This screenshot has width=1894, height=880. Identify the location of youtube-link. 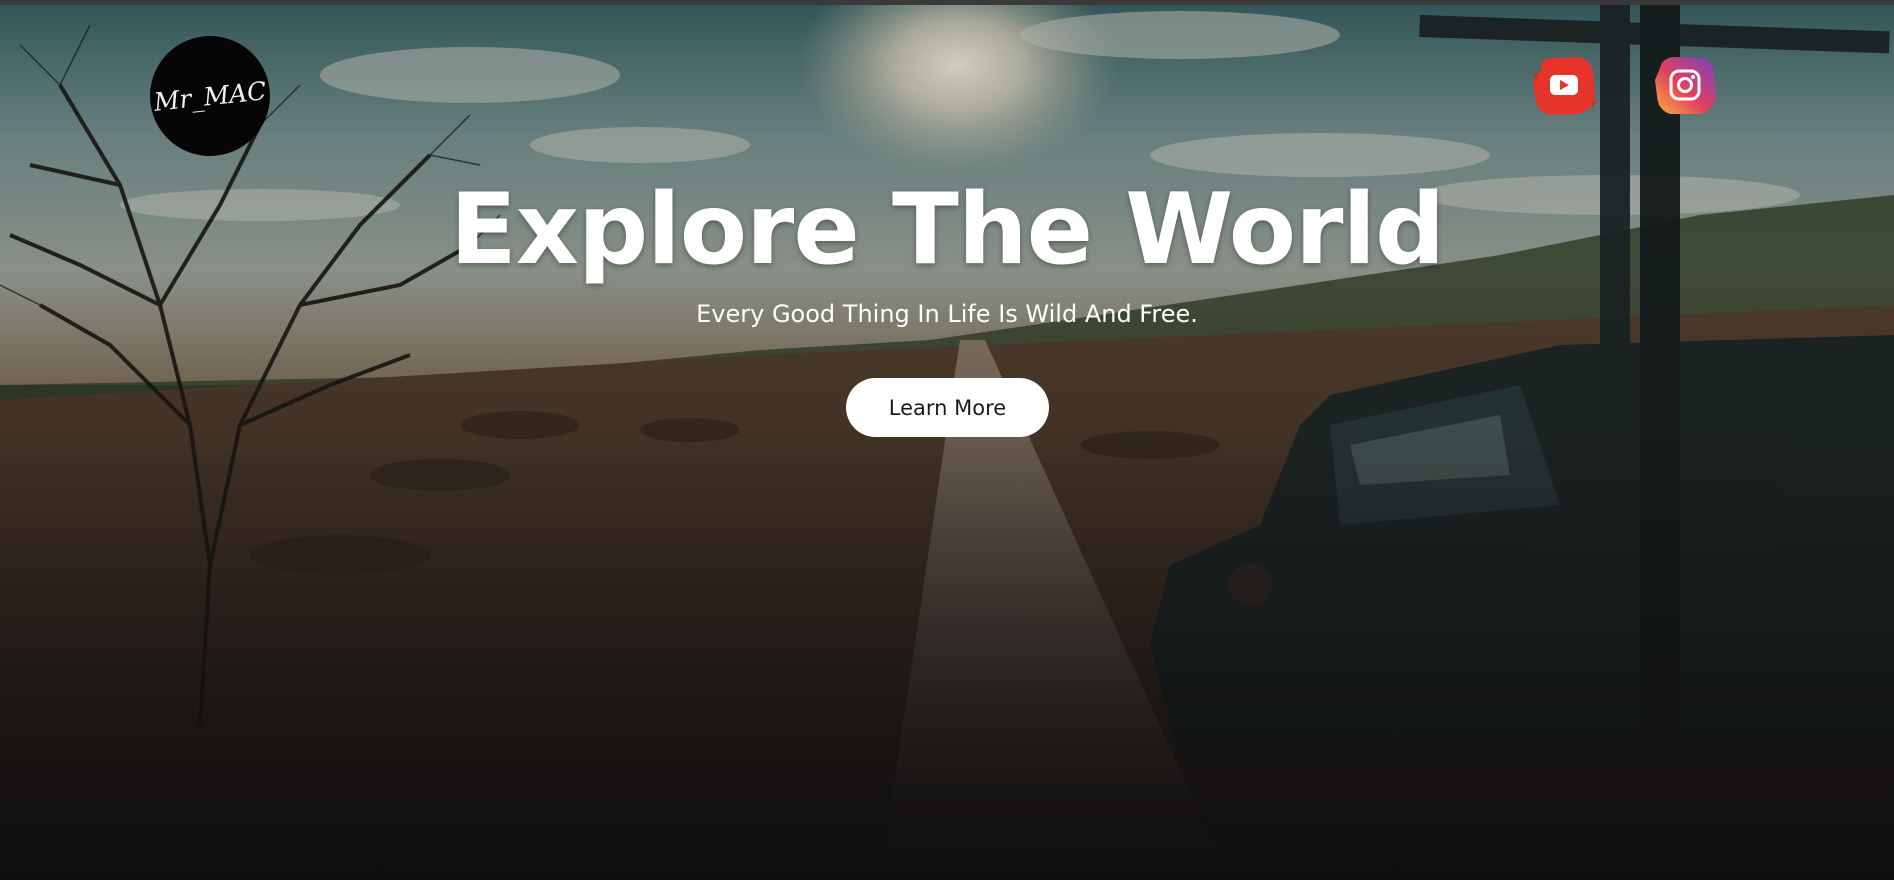
(1564, 85).